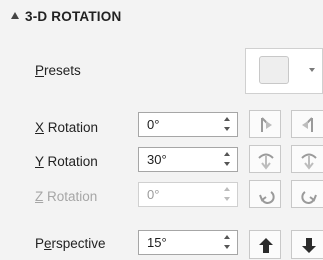 The image size is (323, 260). What do you see at coordinates (67, 127) in the screenshot?
I see `x-rotation-label: X Rotation` at bounding box center [67, 127].